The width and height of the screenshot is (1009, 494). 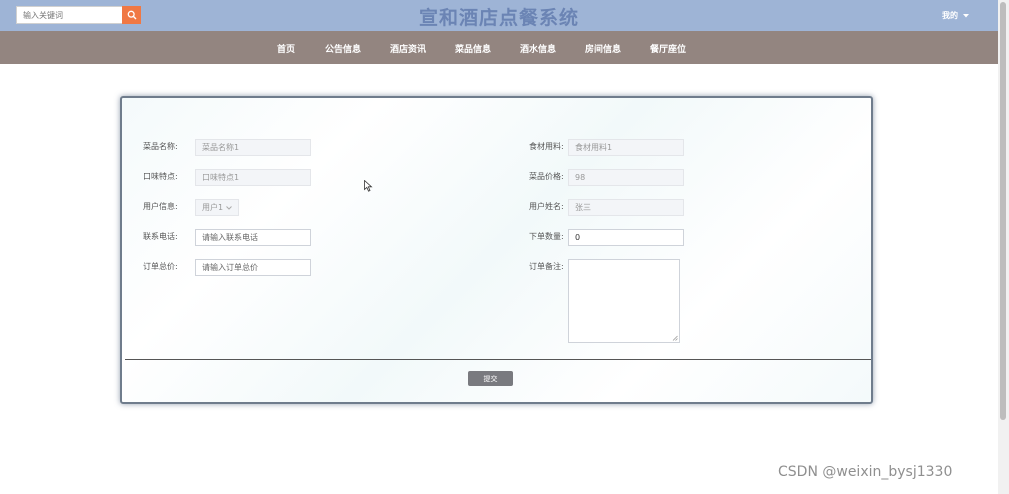 What do you see at coordinates (286, 48) in the screenshot?
I see `nav-item-home: 首页` at bounding box center [286, 48].